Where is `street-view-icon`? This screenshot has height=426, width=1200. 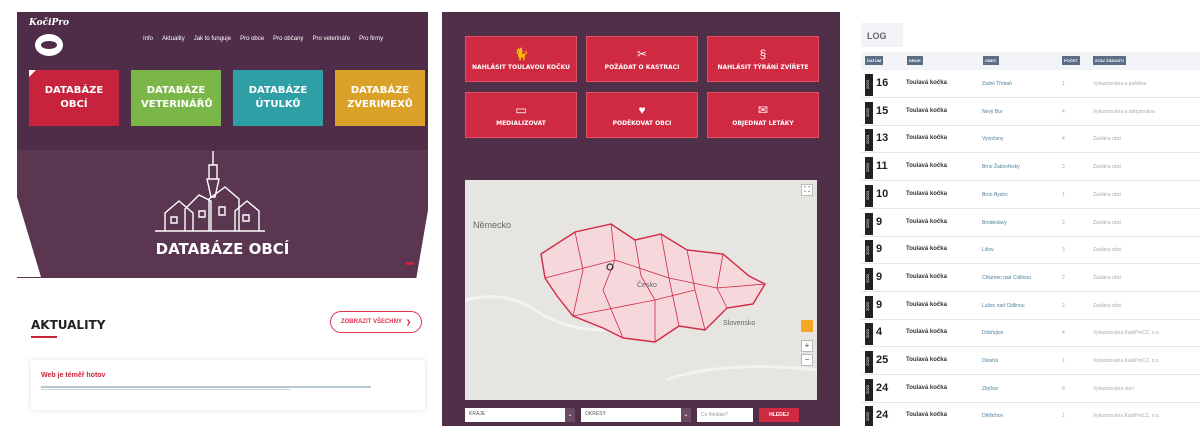 street-view-icon is located at coordinates (807, 326).